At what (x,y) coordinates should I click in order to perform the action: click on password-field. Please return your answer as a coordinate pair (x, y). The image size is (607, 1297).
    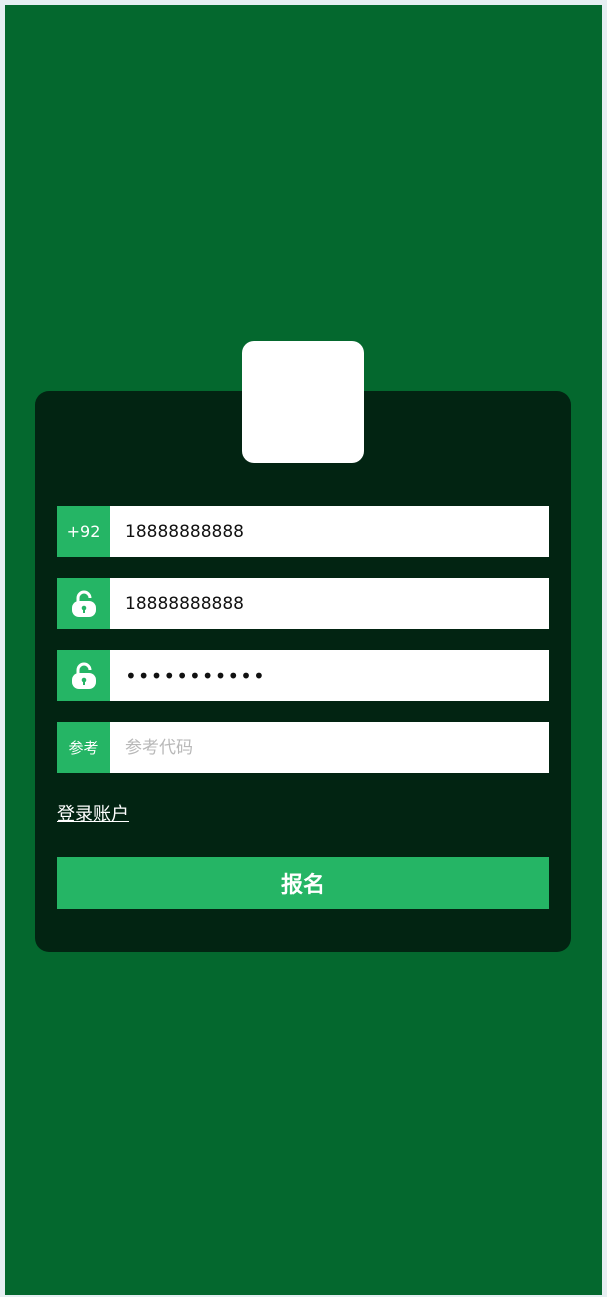
    Looking at the image, I should click on (303, 603).